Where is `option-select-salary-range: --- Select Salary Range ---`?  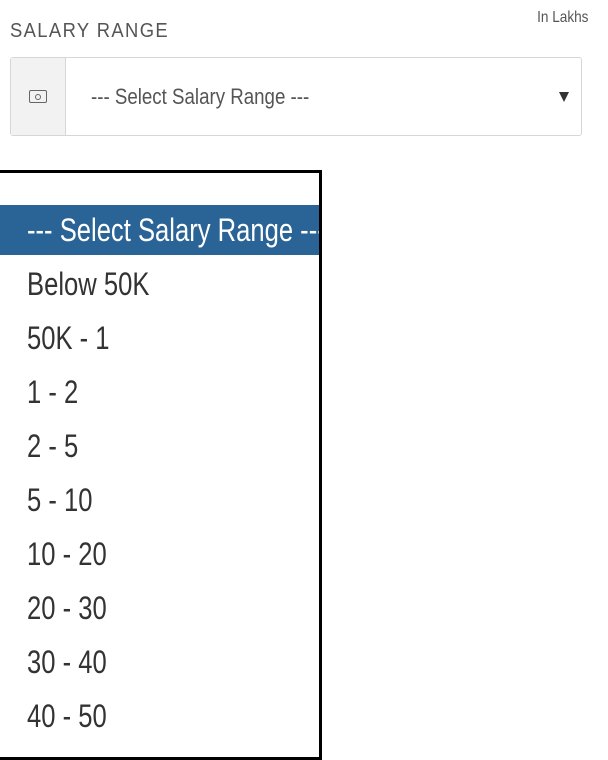
option-select-salary-range: --- Select Salary Range --- is located at coordinates (159, 230).